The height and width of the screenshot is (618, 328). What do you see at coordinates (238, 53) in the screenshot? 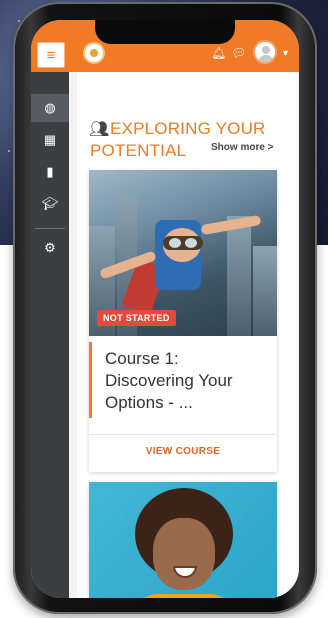
I see `chat-icon: 💬︎` at bounding box center [238, 53].